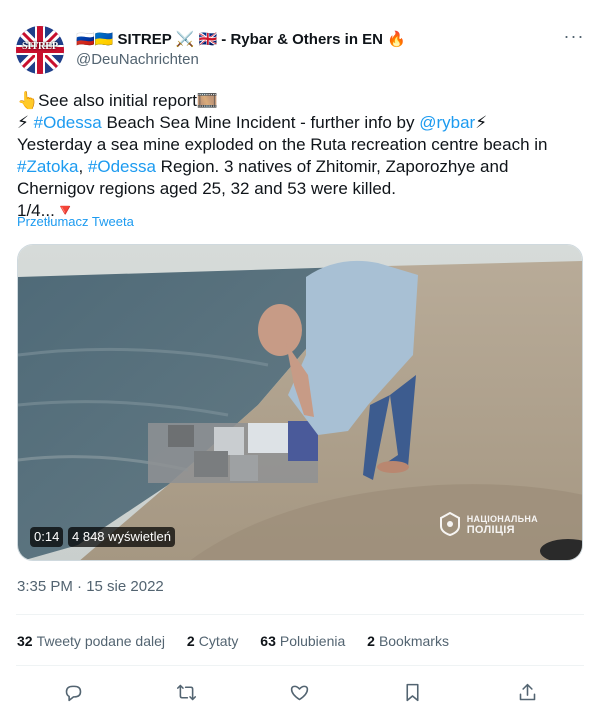 The width and height of the screenshot is (600, 716). What do you see at coordinates (75, 221) in the screenshot?
I see `translate-tweet-link: Przetłumacz Tweeta` at bounding box center [75, 221].